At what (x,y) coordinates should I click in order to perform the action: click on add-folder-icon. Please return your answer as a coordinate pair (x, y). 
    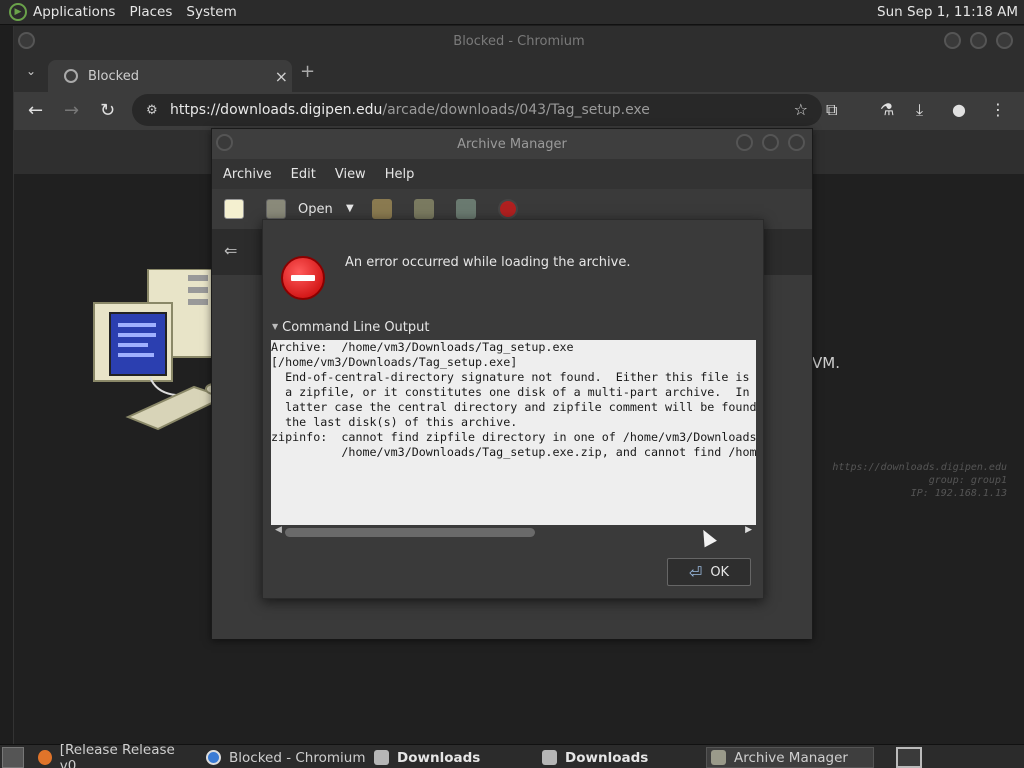
    Looking at the image, I should click on (466, 209).